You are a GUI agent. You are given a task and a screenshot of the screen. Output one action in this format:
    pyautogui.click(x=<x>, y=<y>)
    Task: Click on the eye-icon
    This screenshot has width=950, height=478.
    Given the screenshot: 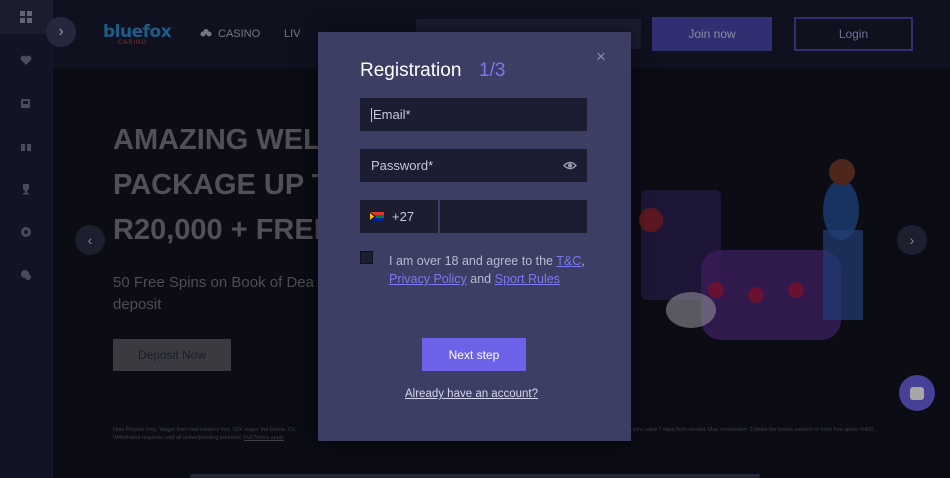 What is the action you would take?
    pyautogui.click(x=570, y=165)
    